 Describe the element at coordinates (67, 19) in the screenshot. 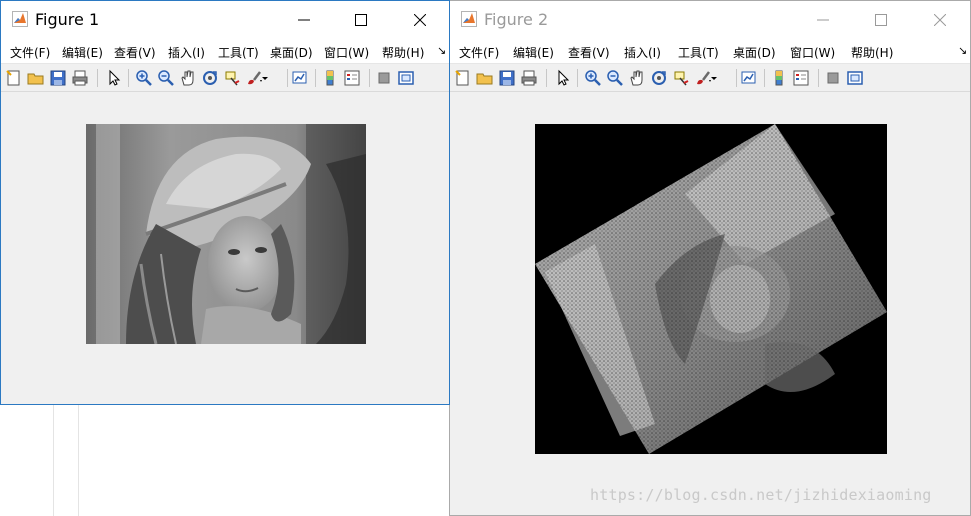

I see `window-title: Figure 1` at that location.